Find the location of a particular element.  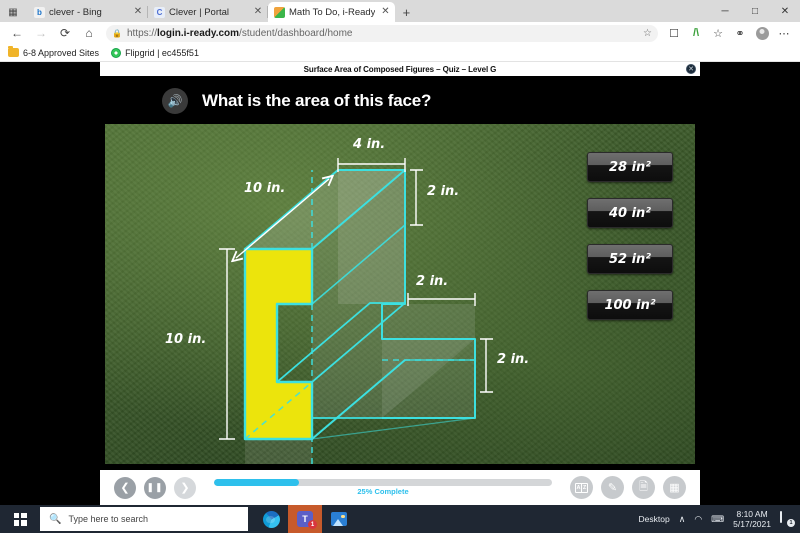

clock: 8:10 AM 5/17/2021 is located at coordinates (752, 519).